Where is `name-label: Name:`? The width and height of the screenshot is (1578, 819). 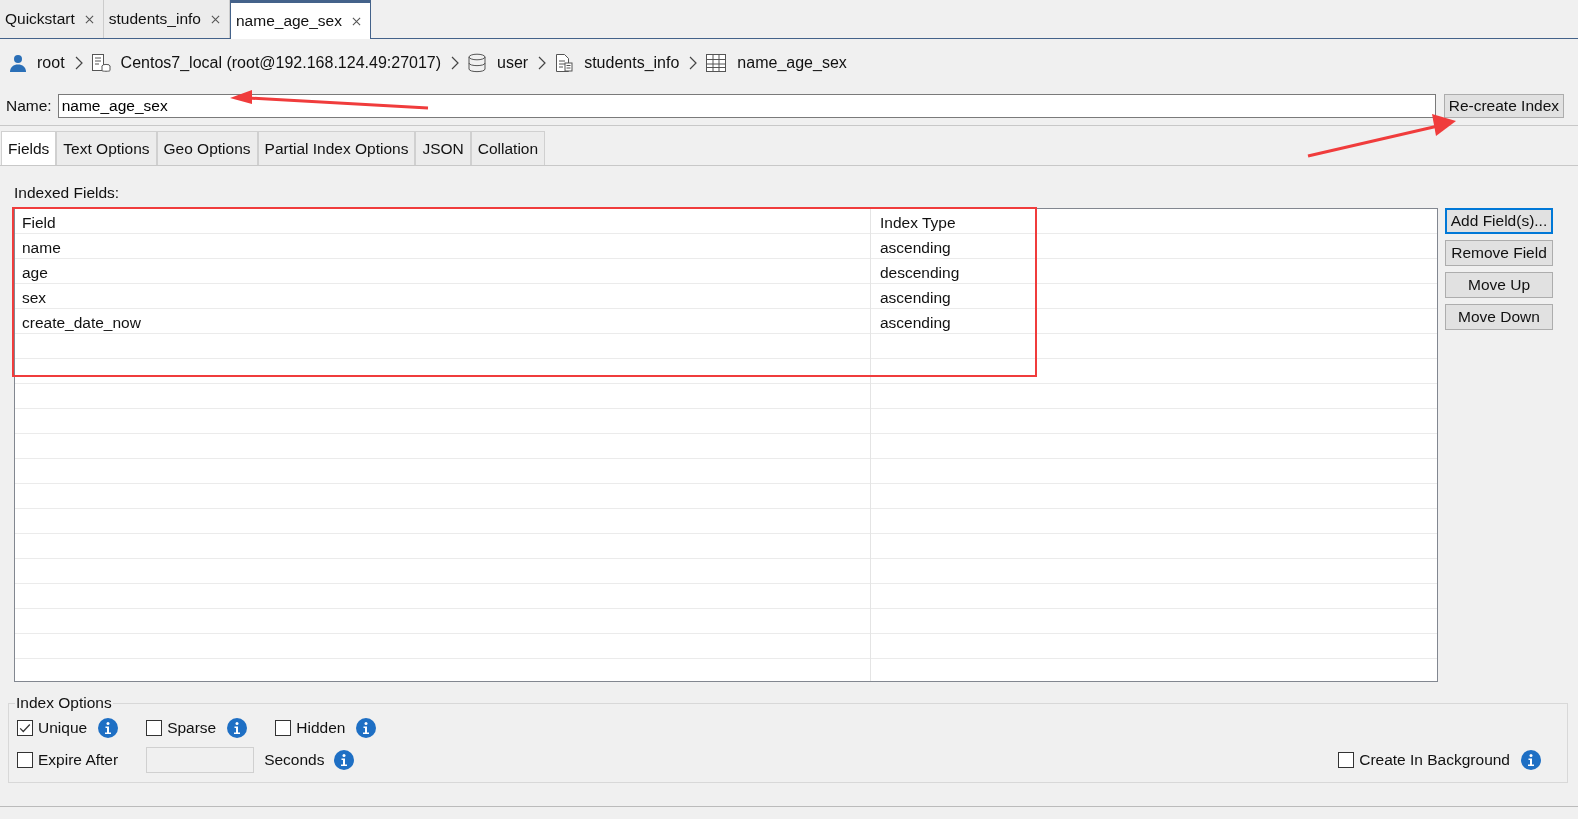
name-label: Name: is located at coordinates (29, 106).